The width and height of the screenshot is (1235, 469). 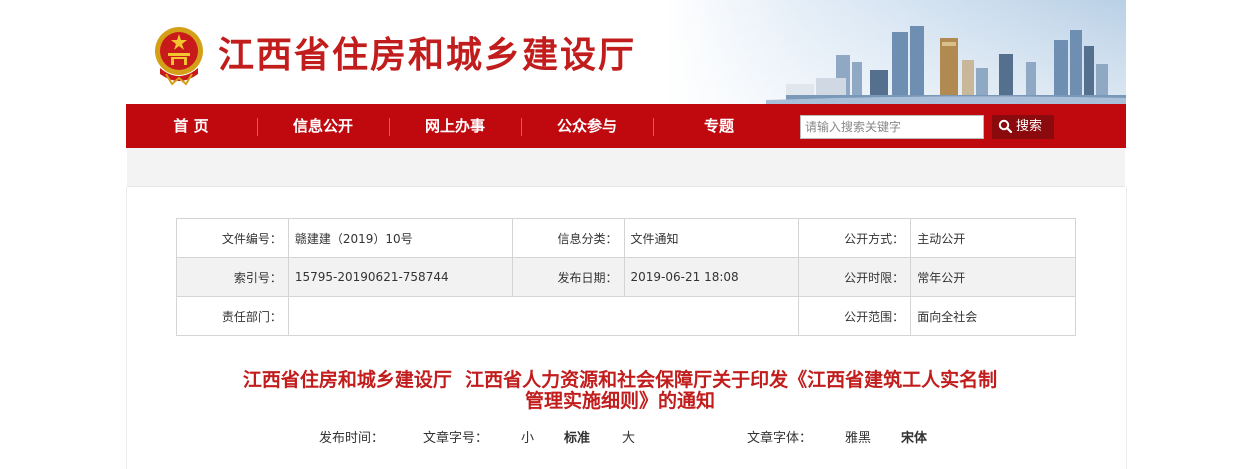 I want to click on disclosure-period-label: 公开时限：, so click(x=855, y=277).